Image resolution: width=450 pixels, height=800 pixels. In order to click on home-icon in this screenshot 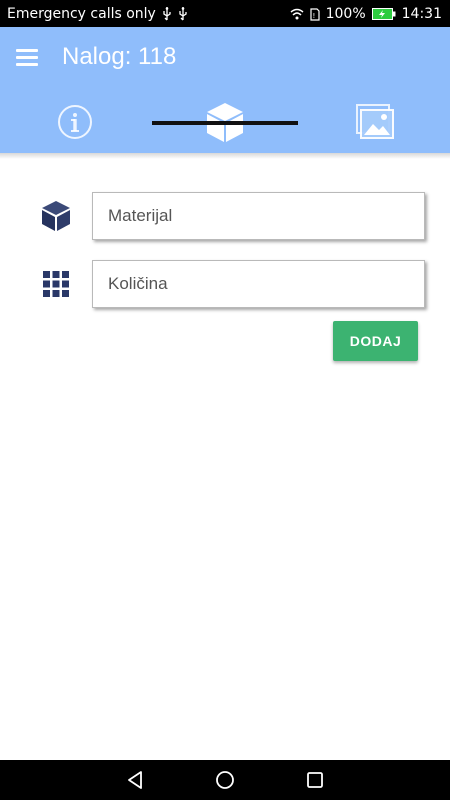, I will do `click(225, 780)`.